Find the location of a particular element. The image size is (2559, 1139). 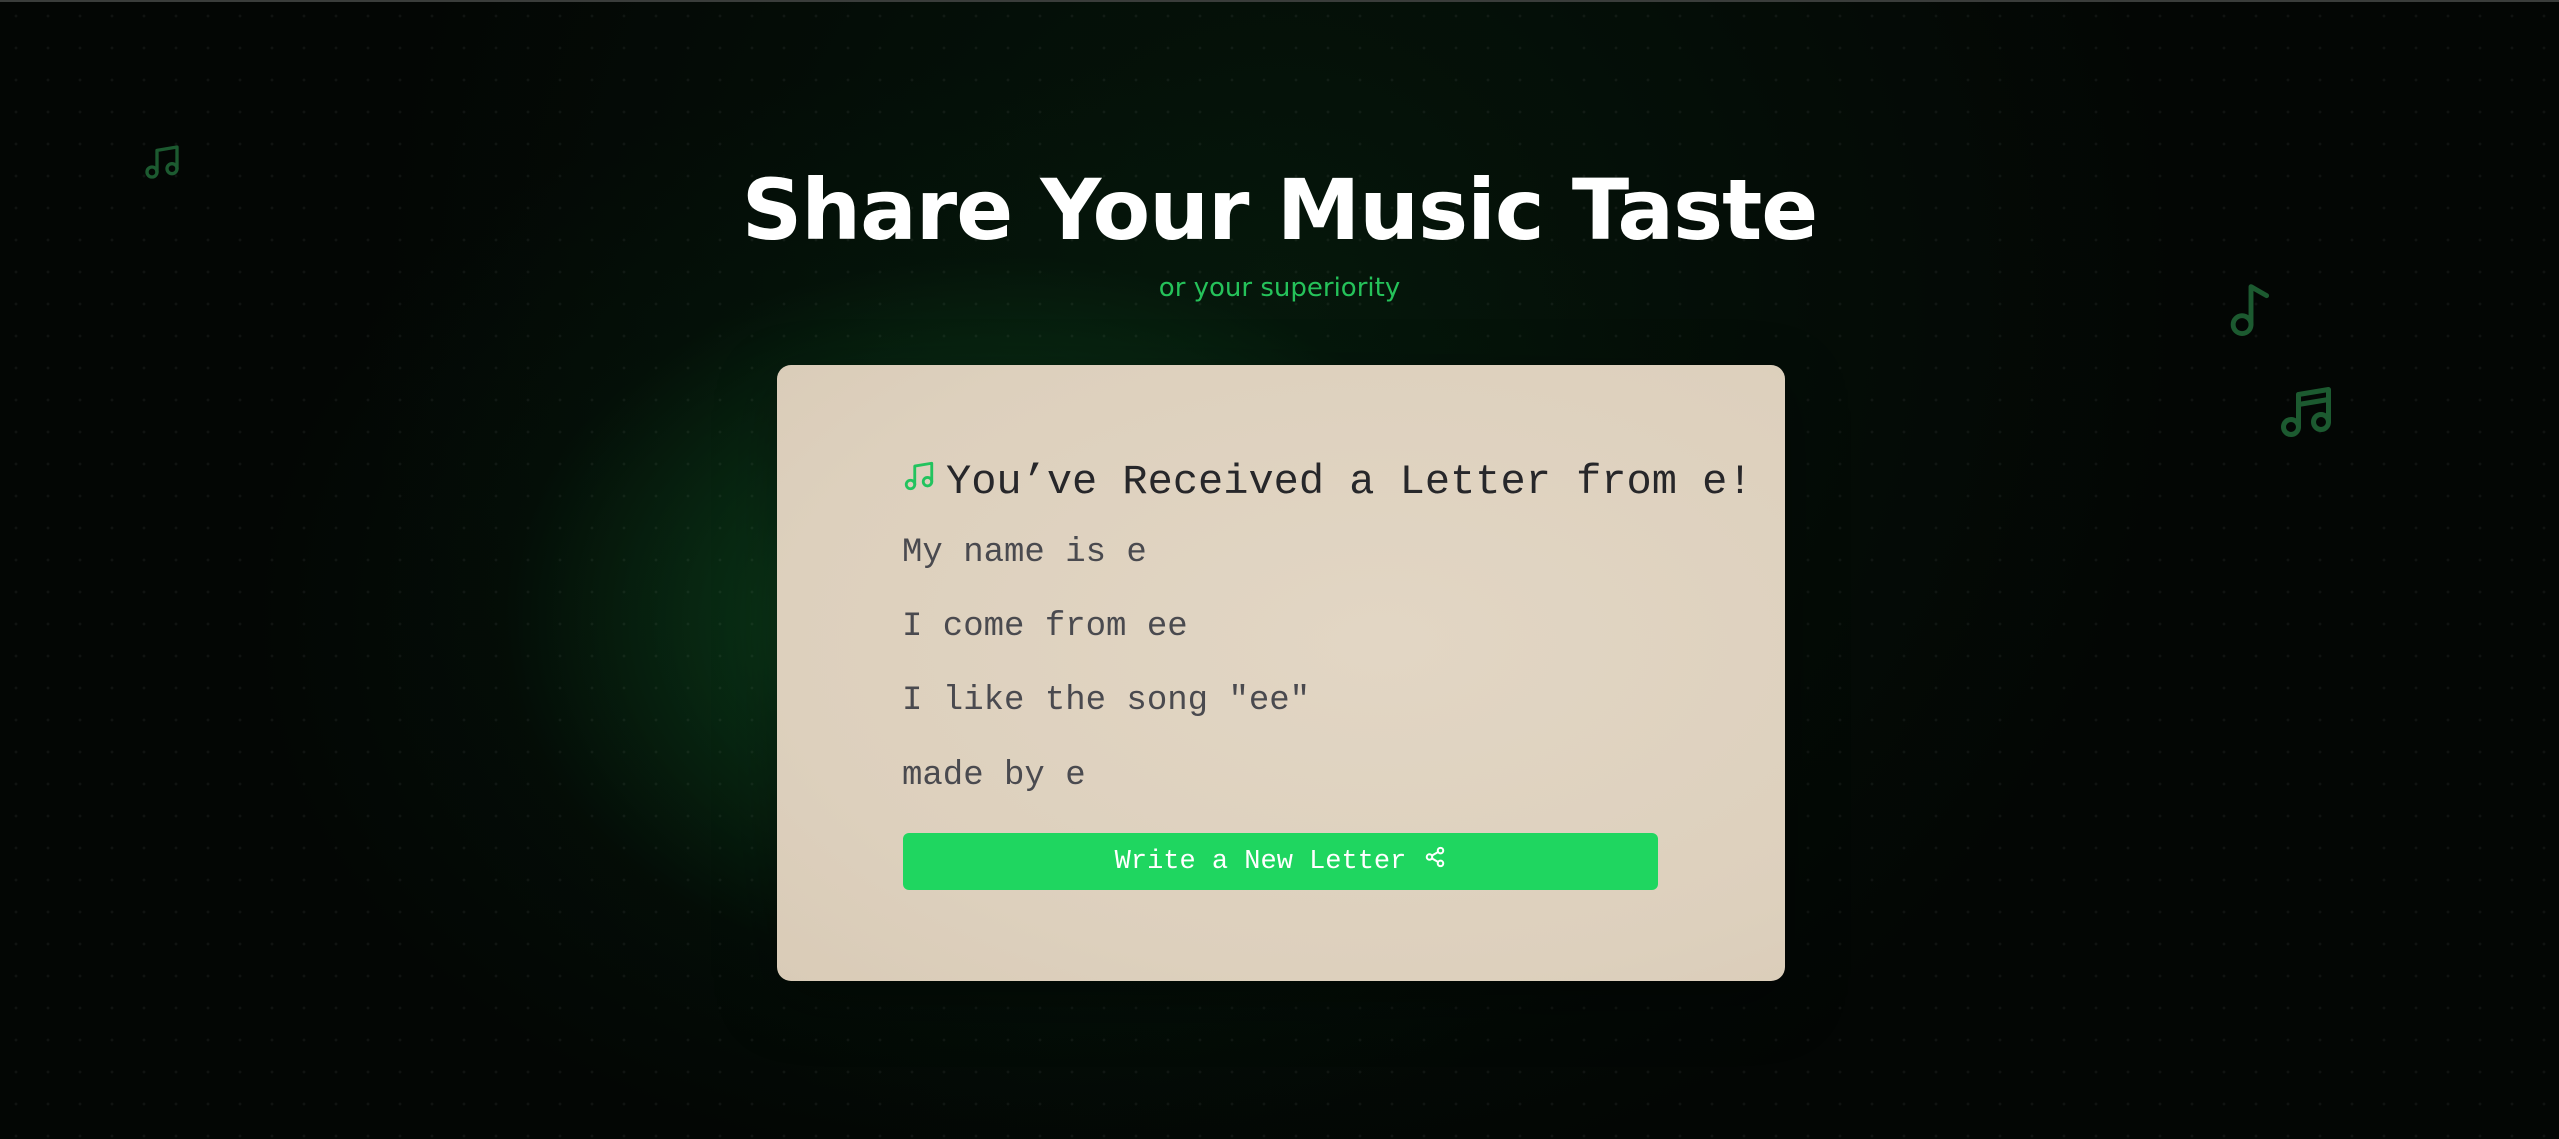

music-notes-icon is located at coordinates (2306, 412).